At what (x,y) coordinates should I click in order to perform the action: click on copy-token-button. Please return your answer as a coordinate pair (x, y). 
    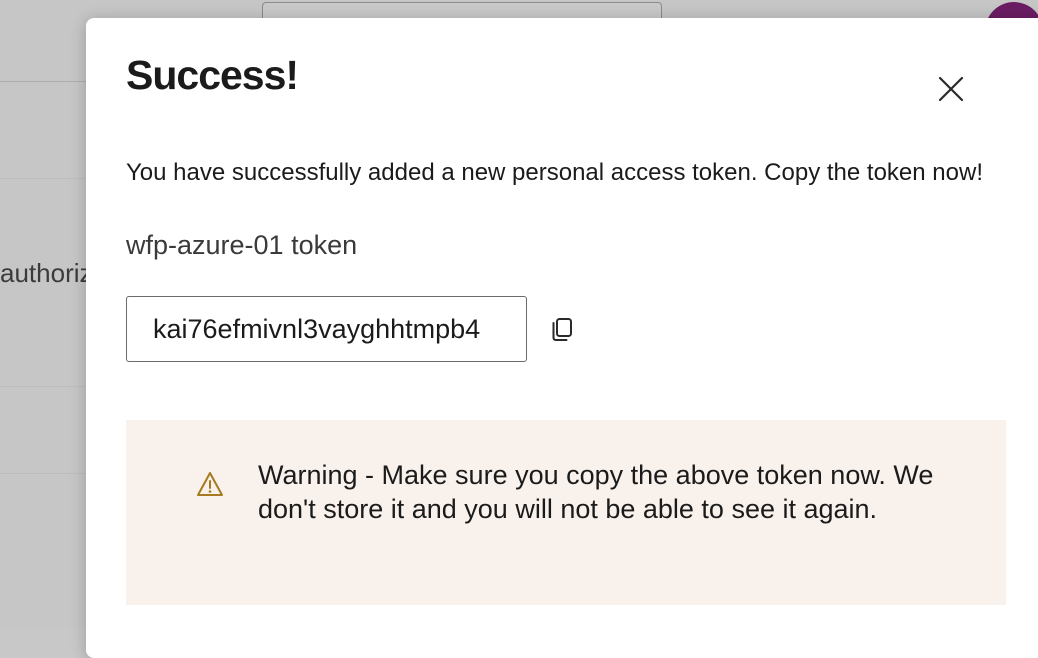
    Looking at the image, I should click on (563, 329).